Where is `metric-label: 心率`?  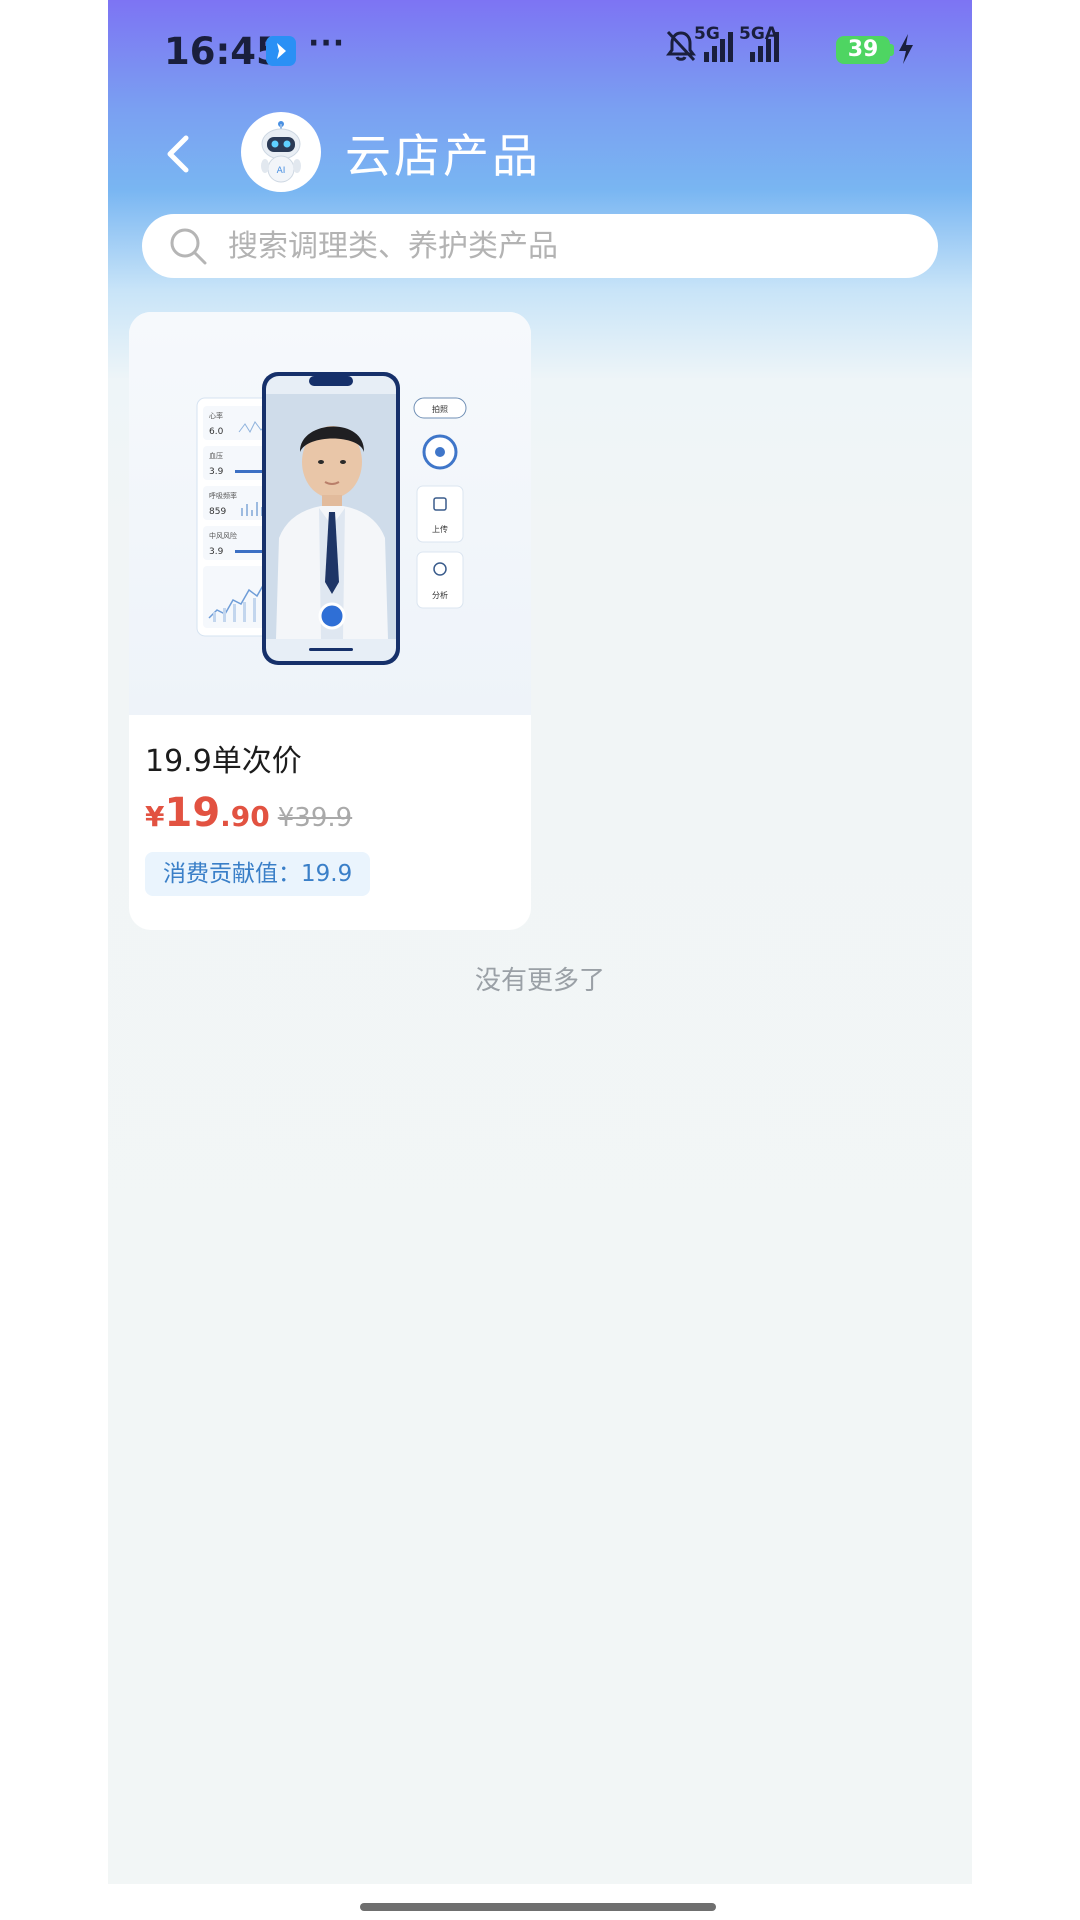 metric-label: 心率 is located at coordinates (216, 415).